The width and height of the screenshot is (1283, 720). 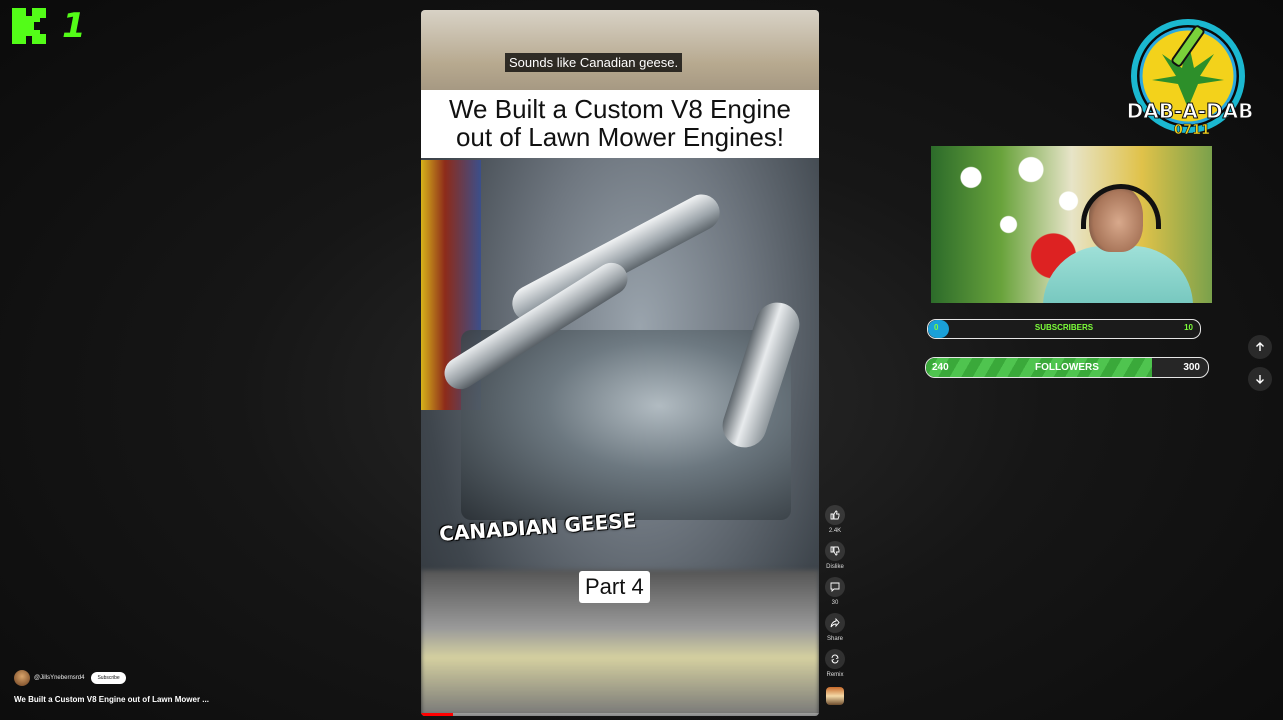 What do you see at coordinates (1188, 327) in the screenshot?
I see `subscribers-goal: 10` at bounding box center [1188, 327].